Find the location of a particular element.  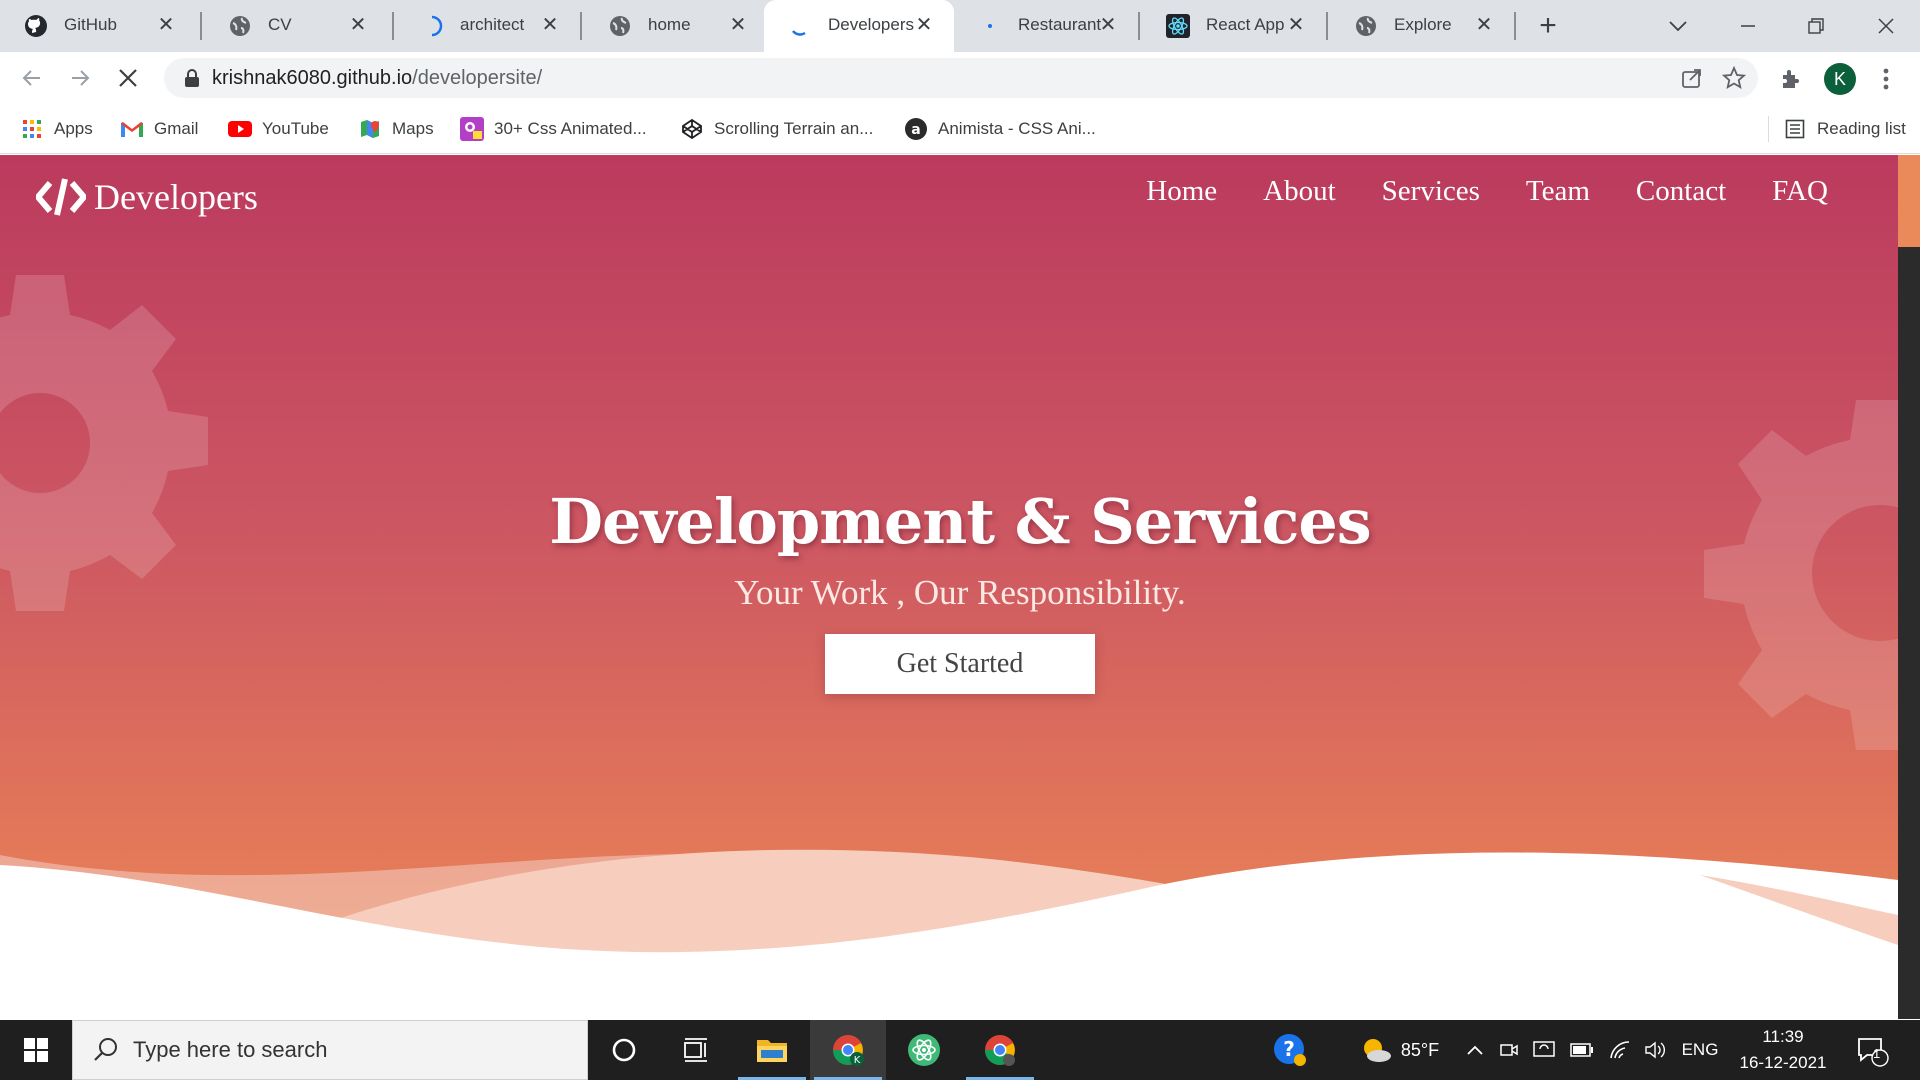

loading-spinner-icon is located at coordinates (800, 26).